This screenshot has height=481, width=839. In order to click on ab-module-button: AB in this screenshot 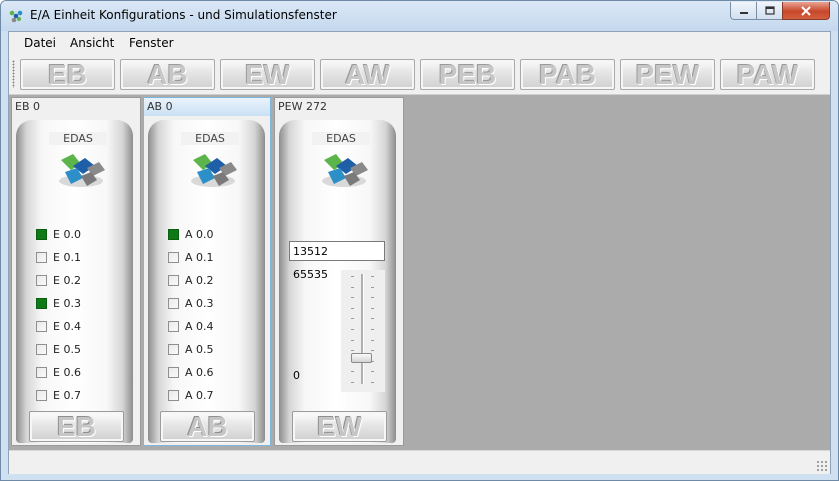, I will do `click(207, 426)`.